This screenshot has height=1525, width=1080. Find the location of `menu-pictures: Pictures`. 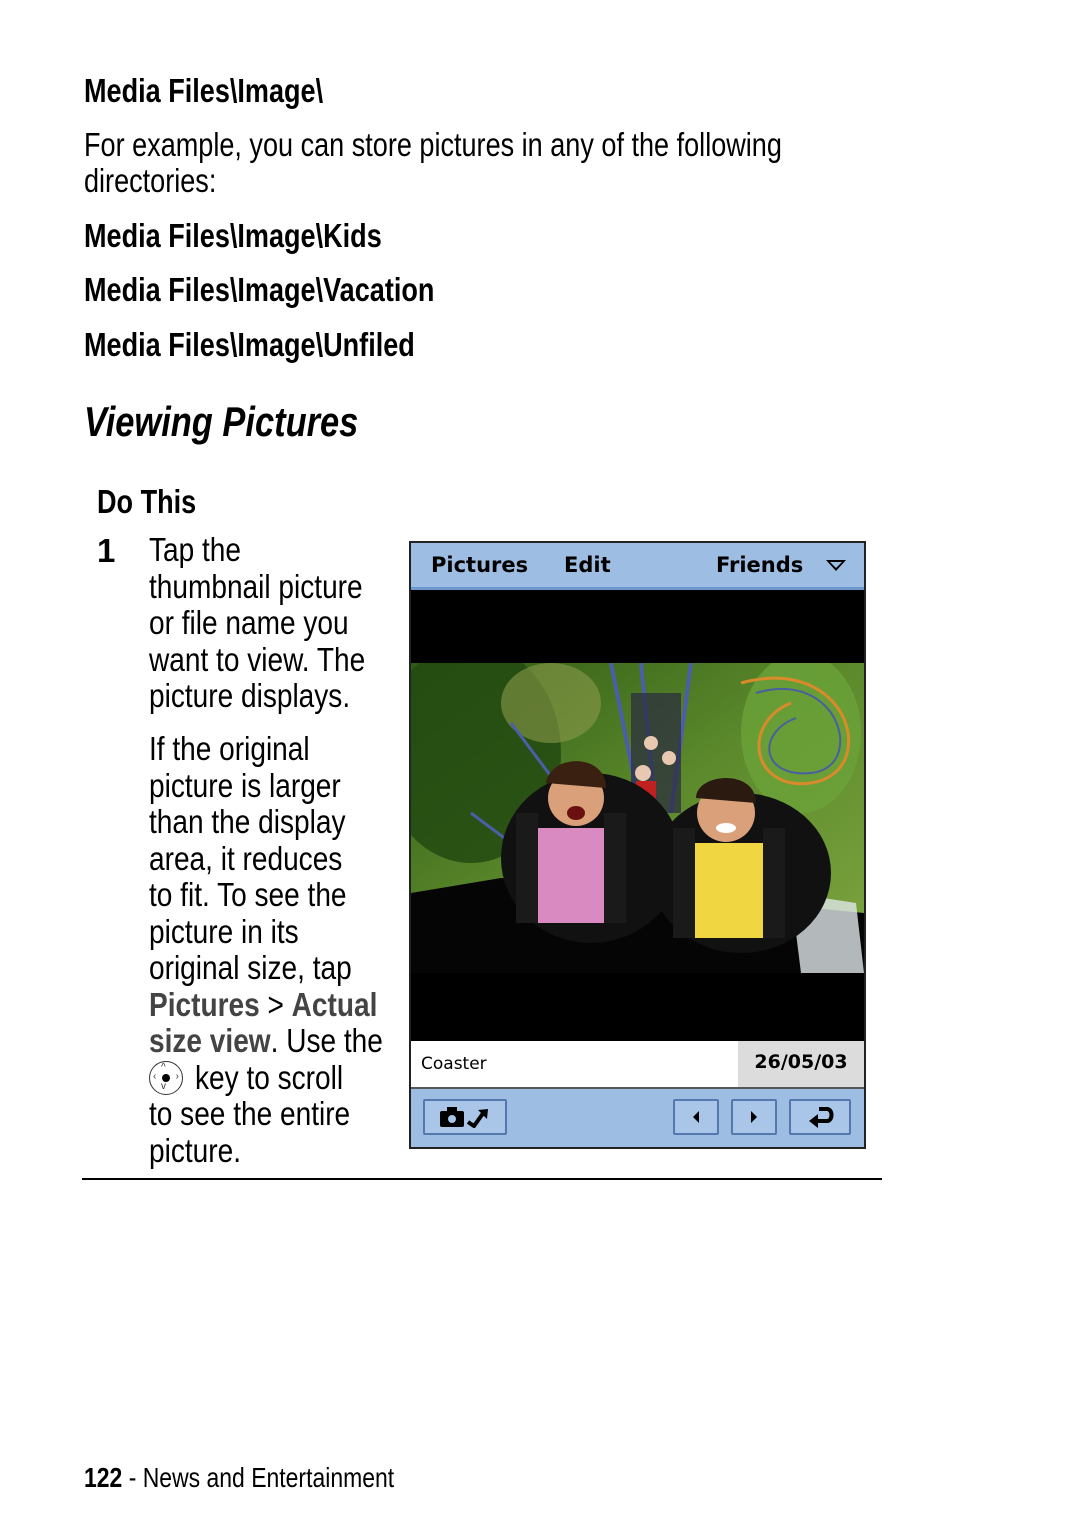

menu-pictures: Pictures is located at coordinates (479, 565).